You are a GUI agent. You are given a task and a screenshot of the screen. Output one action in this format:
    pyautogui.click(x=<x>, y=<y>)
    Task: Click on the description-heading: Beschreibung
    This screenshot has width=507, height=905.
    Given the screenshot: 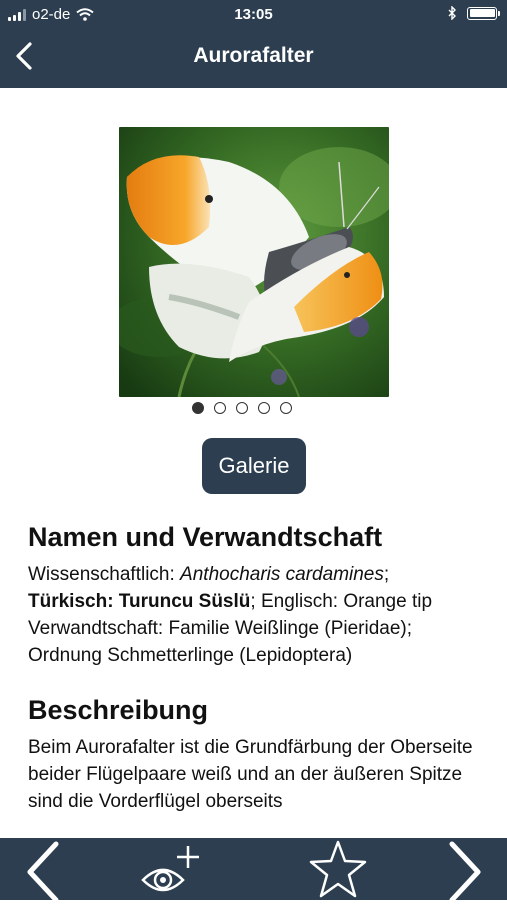 What is the action you would take?
    pyautogui.click(x=118, y=710)
    